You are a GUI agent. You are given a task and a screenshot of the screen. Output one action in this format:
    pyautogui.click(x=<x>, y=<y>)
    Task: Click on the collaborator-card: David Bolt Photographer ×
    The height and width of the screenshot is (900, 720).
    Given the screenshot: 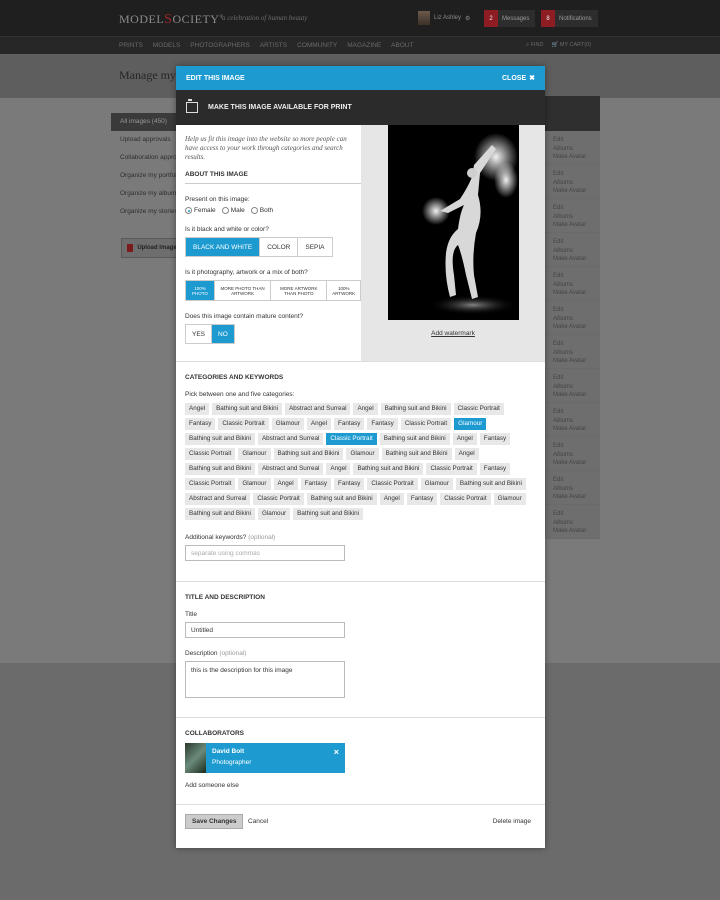 What is the action you would take?
    pyautogui.click(x=265, y=758)
    